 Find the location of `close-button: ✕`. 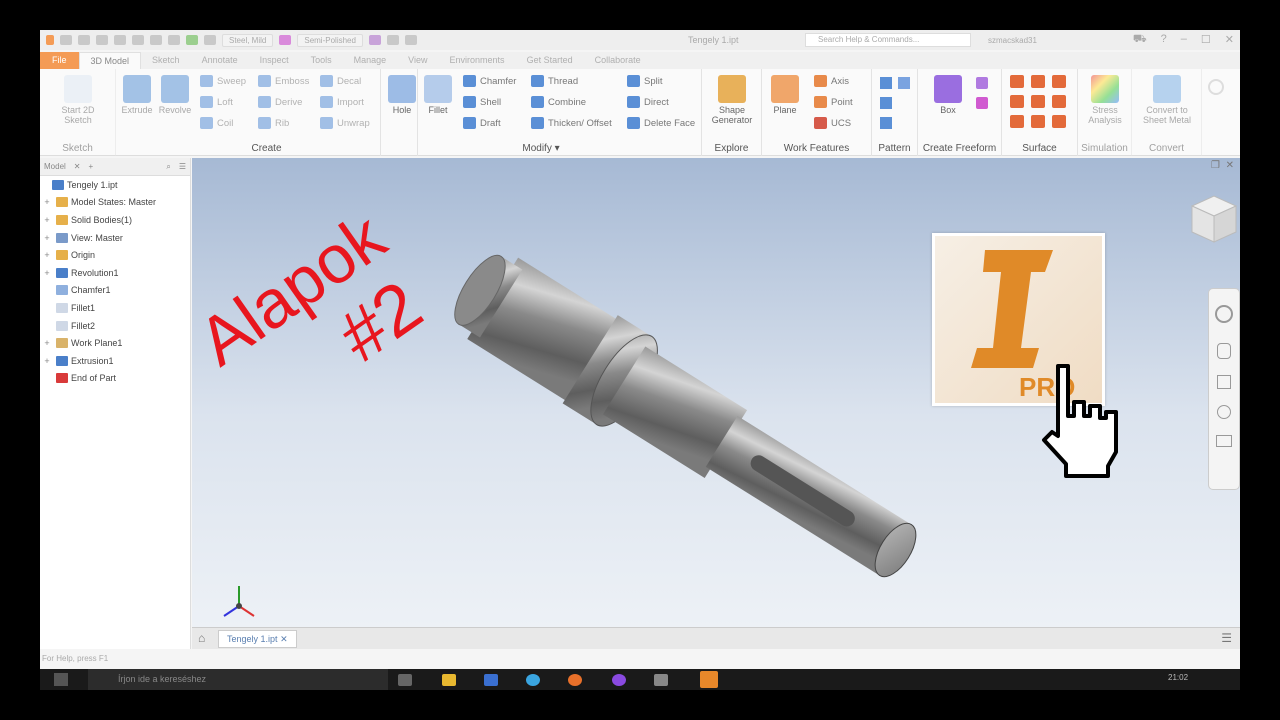

close-button: ✕ is located at coordinates (1229, 40).